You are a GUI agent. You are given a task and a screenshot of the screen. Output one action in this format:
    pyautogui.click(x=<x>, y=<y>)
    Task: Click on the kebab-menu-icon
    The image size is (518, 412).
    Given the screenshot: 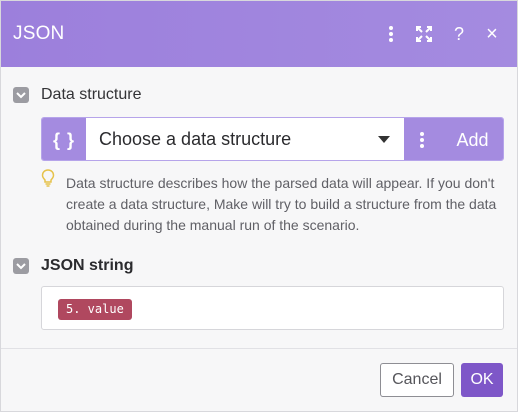 What is the action you would take?
    pyautogui.click(x=391, y=34)
    